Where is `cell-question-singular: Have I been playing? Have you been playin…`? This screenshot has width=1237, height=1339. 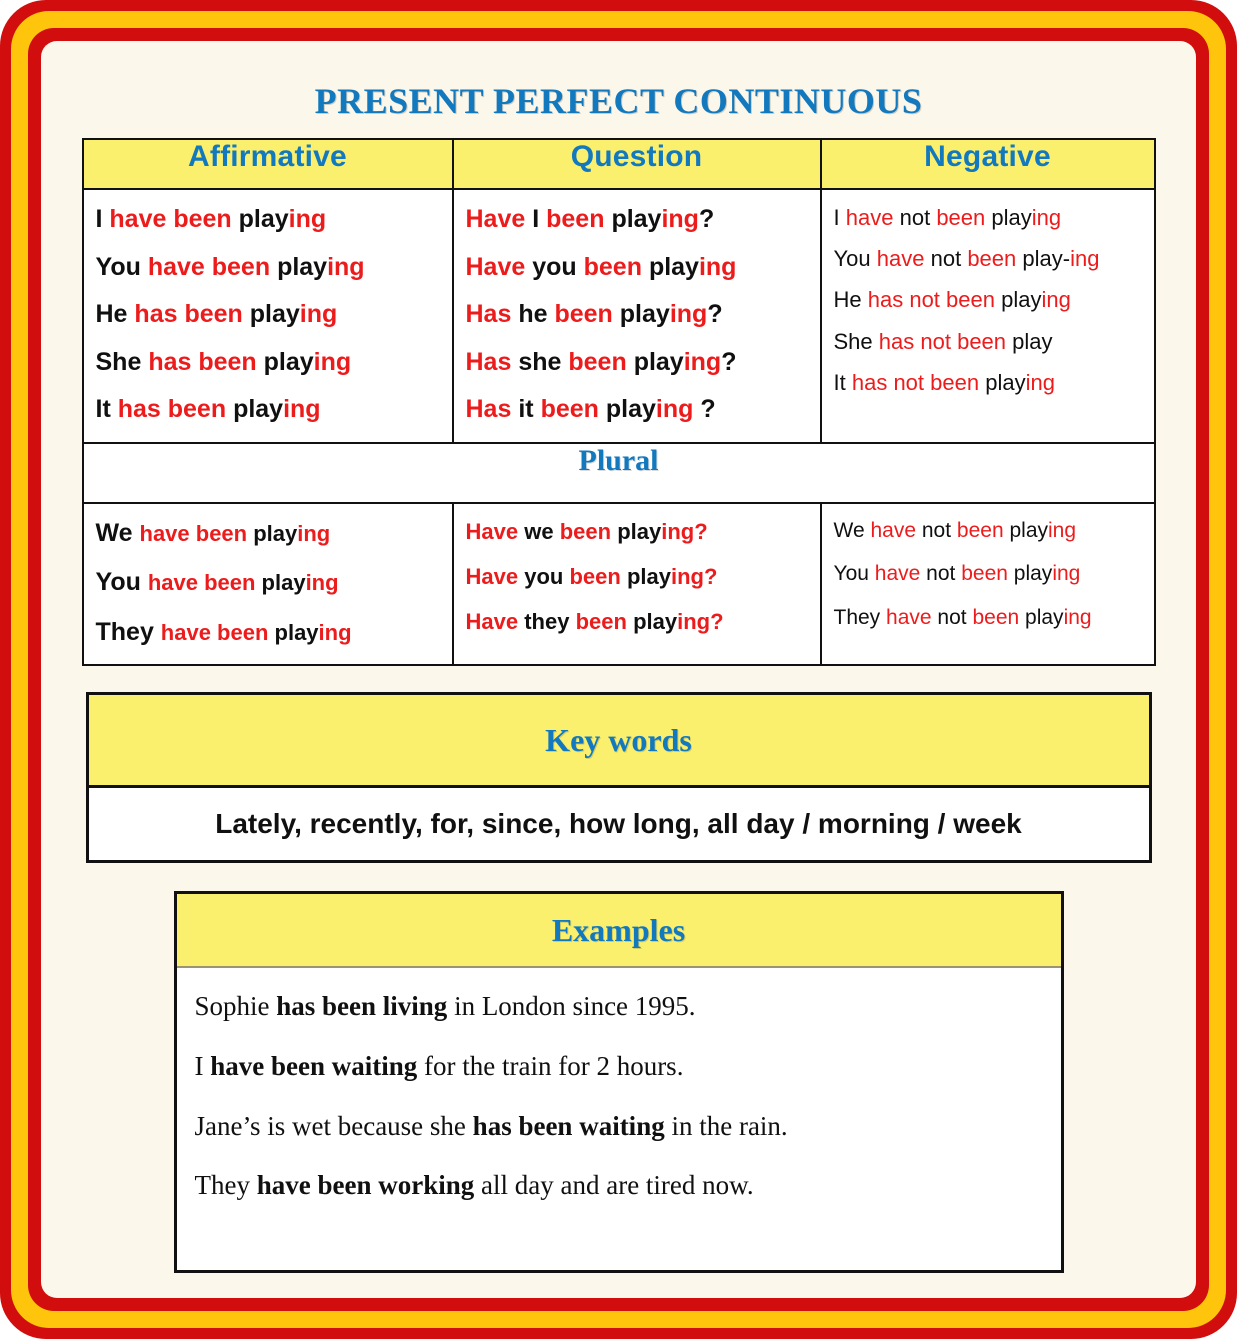 cell-question-singular: Have I been playing? Have you been playin… is located at coordinates (636, 316).